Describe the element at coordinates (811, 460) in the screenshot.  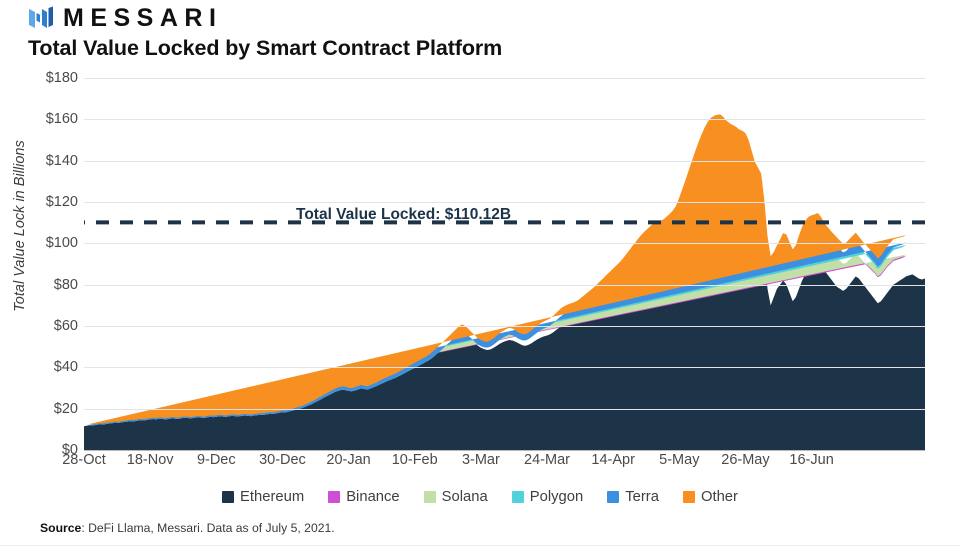
I see `x-axis-tick-label: 16-Jun` at that location.